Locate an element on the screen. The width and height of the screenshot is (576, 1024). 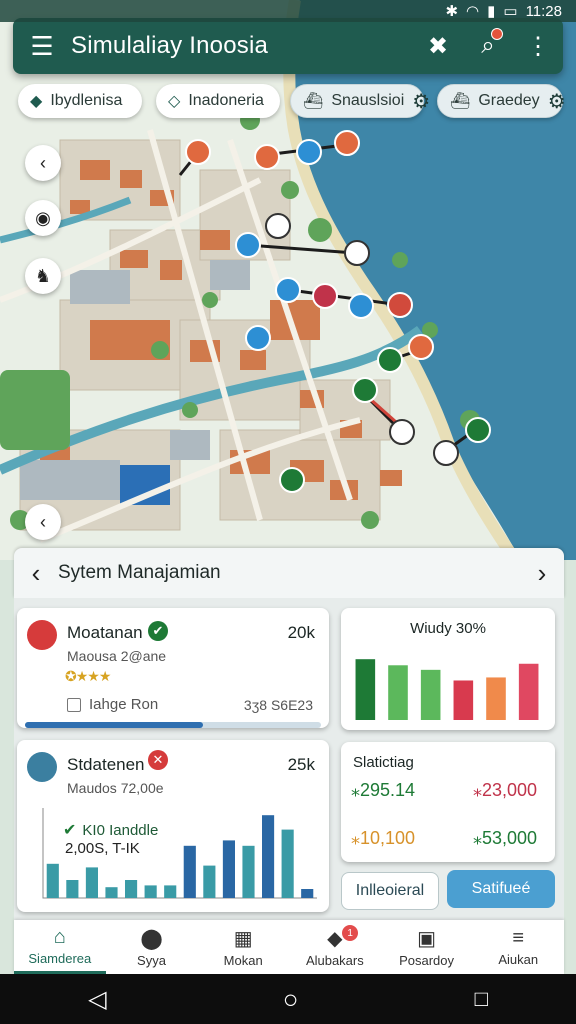
bluetooth-icon: ✱ is located at coordinates (452, 11).